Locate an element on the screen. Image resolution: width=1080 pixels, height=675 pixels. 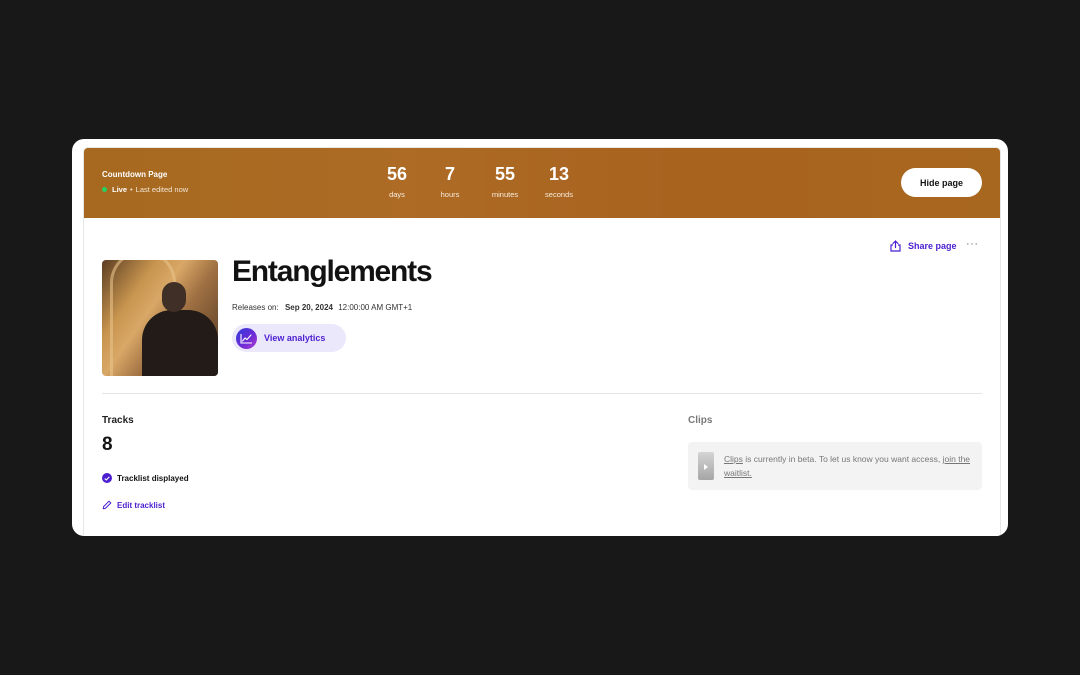
hide-page-button: Hide page is located at coordinates (941, 182).